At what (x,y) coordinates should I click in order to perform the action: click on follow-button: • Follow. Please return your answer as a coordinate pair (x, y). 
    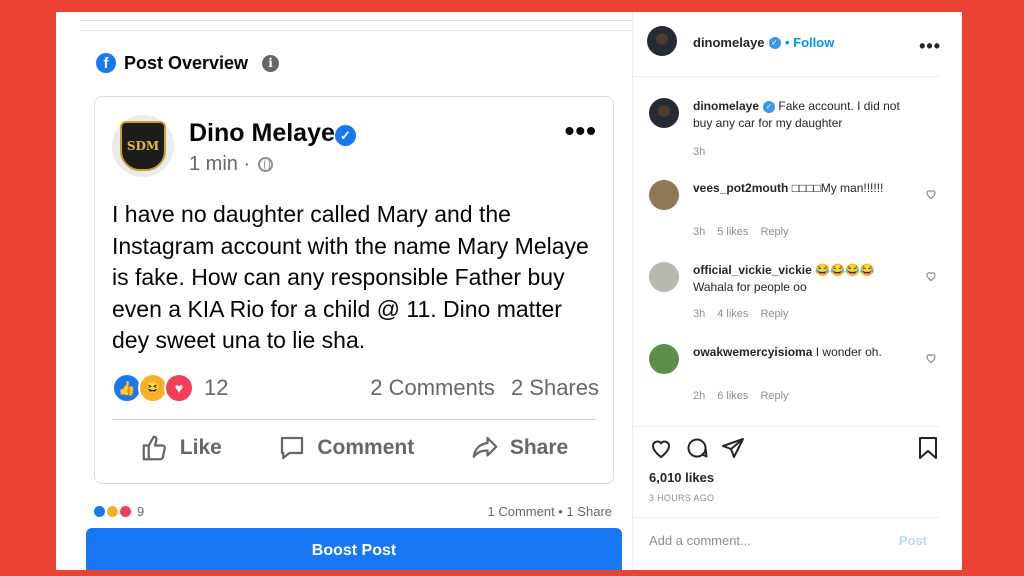
    Looking at the image, I should click on (809, 42).